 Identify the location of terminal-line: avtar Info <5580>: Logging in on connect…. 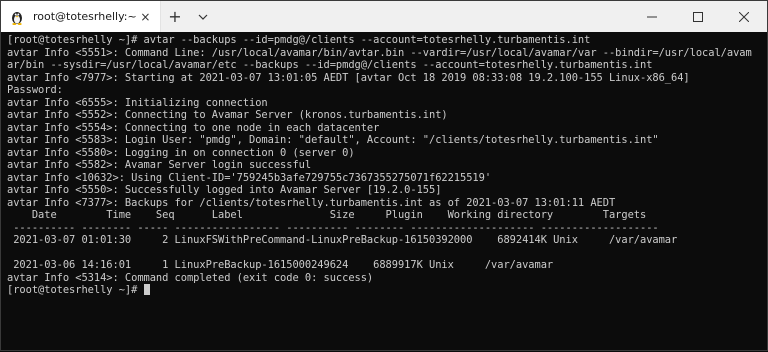
(181, 152).